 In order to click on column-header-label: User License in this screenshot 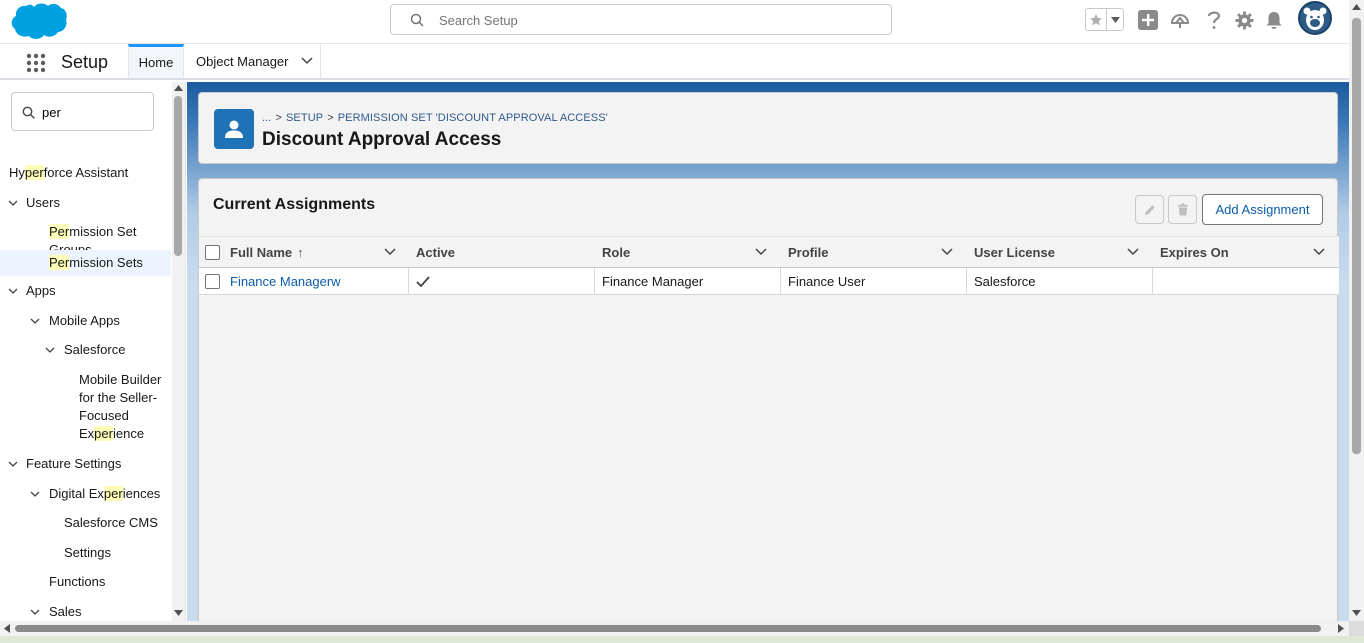, I will do `click(1014, 252)`.